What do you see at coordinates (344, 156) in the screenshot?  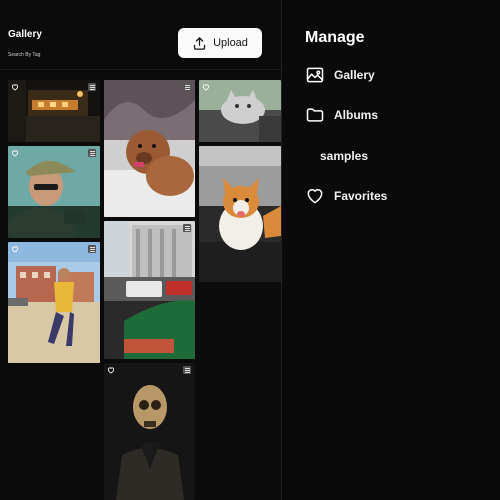 I see `album-item-samples: samples` at bounding box center [344, 156].